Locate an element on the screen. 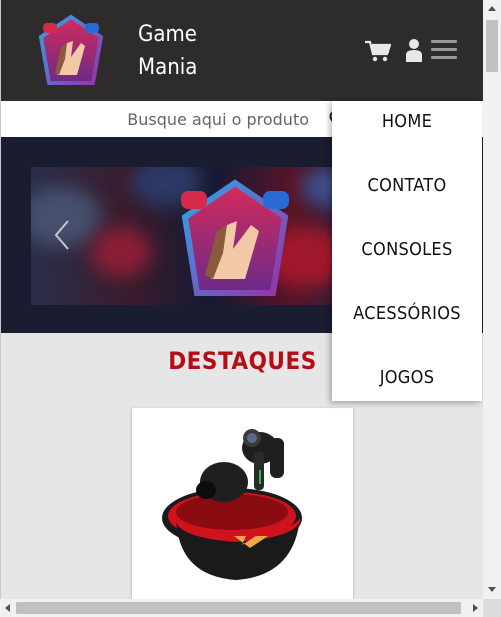  chevron-left-icon is located at coordinates (62, 235).